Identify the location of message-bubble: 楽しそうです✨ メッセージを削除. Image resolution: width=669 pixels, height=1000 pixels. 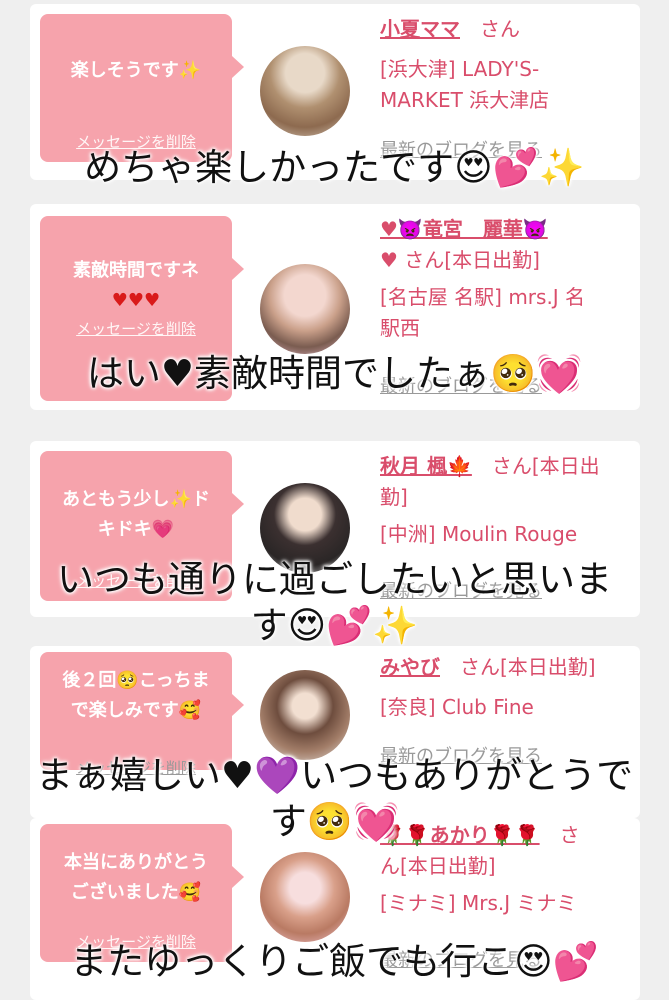
(142, 88).